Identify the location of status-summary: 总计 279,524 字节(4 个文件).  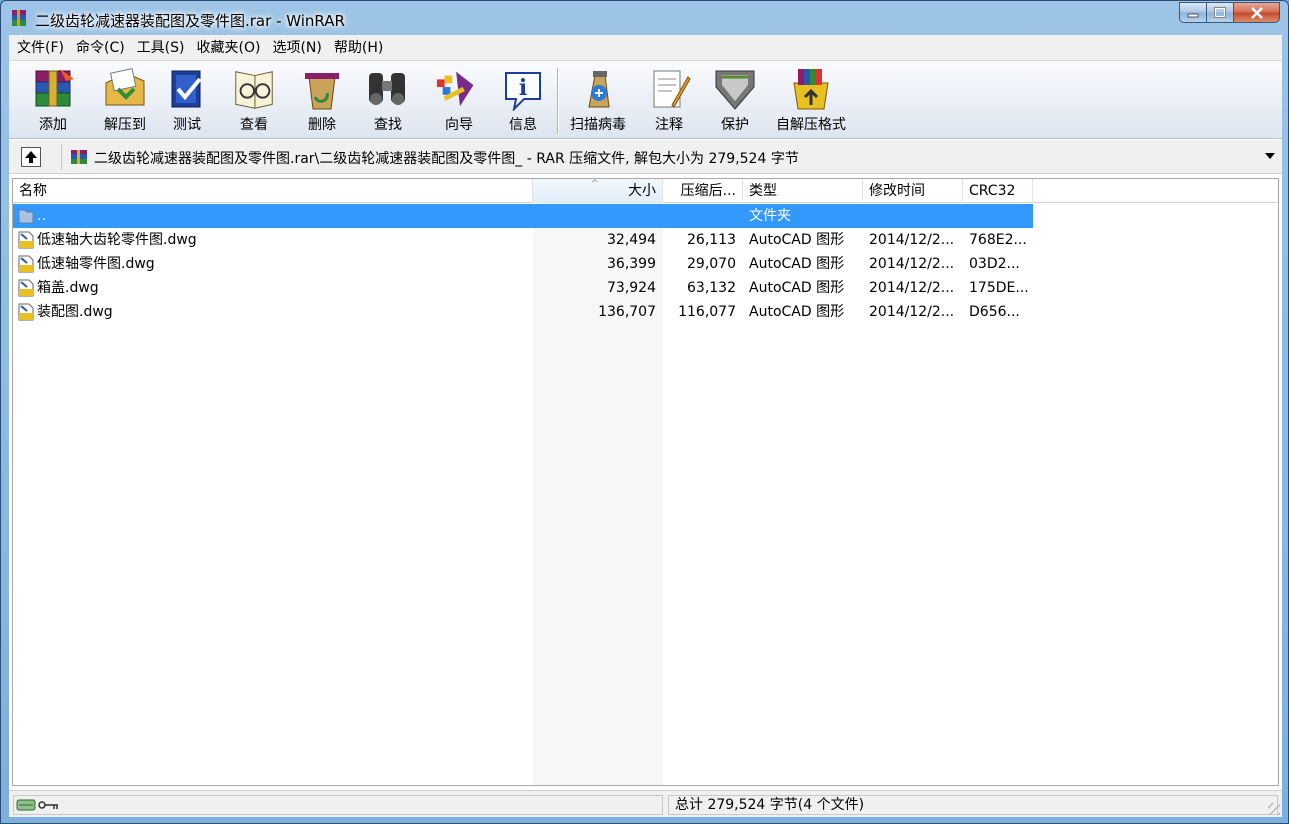
(973, 805).